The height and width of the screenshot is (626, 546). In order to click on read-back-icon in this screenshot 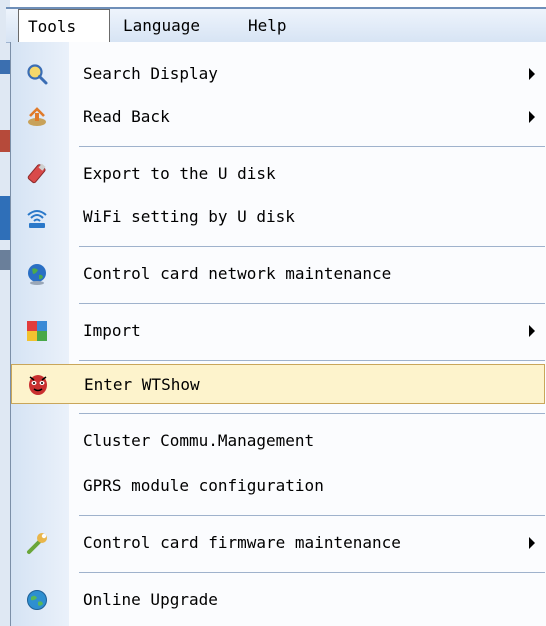, I will do `click(37, 117)`.